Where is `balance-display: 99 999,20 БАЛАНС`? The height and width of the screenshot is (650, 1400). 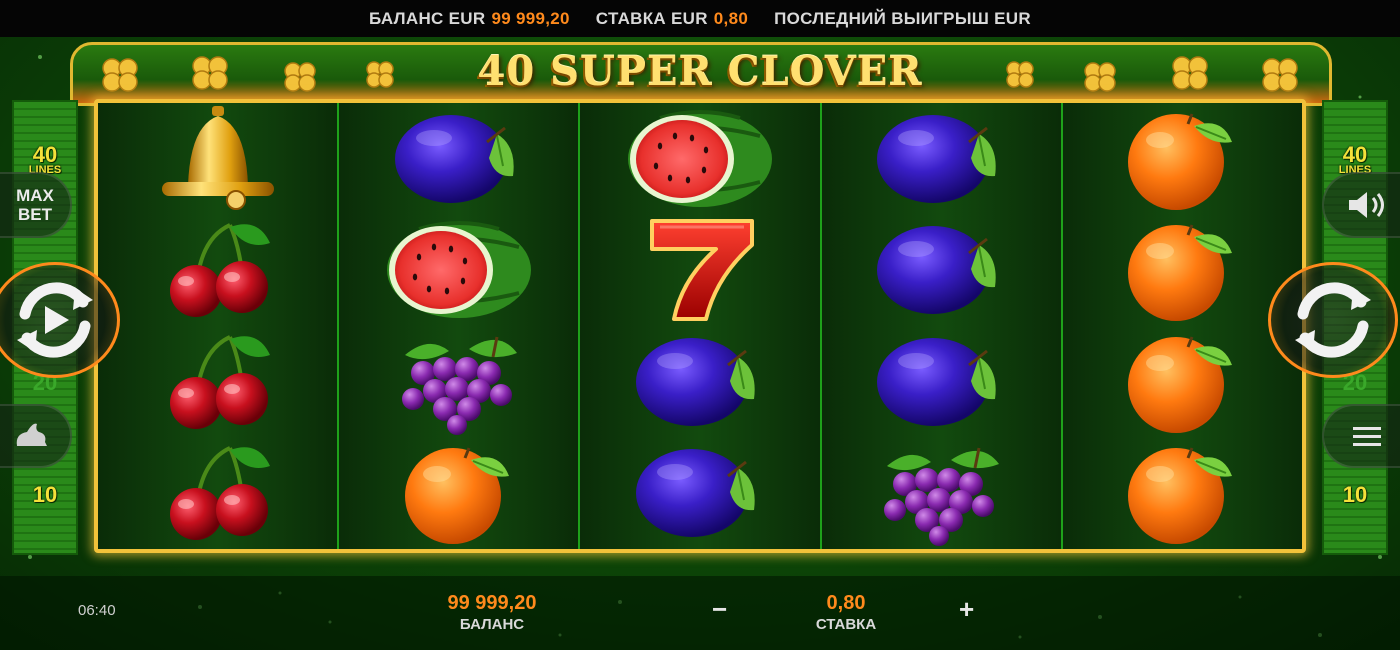
balance-display: 99 999,20 БАЛАНС is located at coordinates (492, 612).